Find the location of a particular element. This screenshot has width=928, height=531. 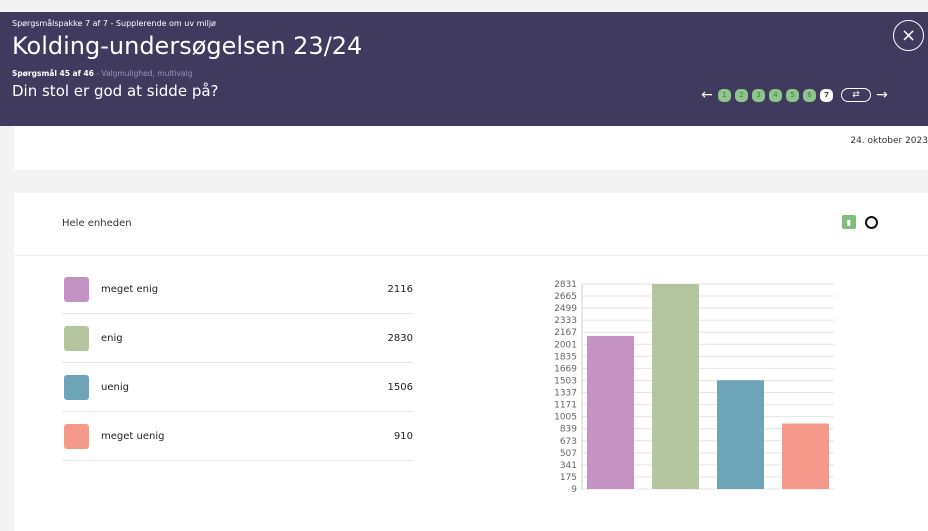

question-navigation: ← 1 2 3 4 5 6 7 ⇄ → is located at coordinates (794, 95).